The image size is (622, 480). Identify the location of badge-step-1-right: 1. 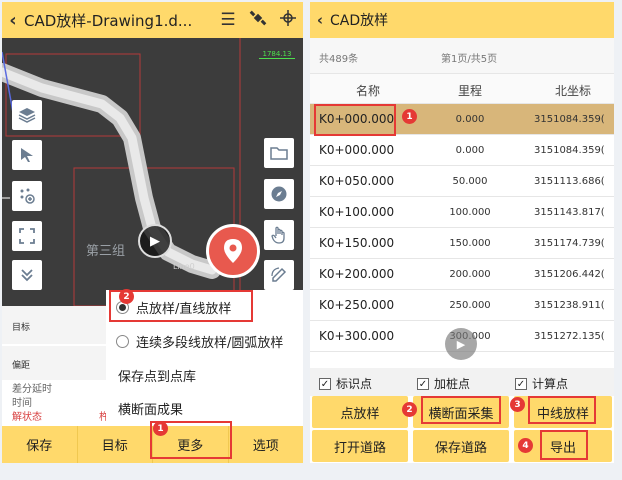
(409, 116).